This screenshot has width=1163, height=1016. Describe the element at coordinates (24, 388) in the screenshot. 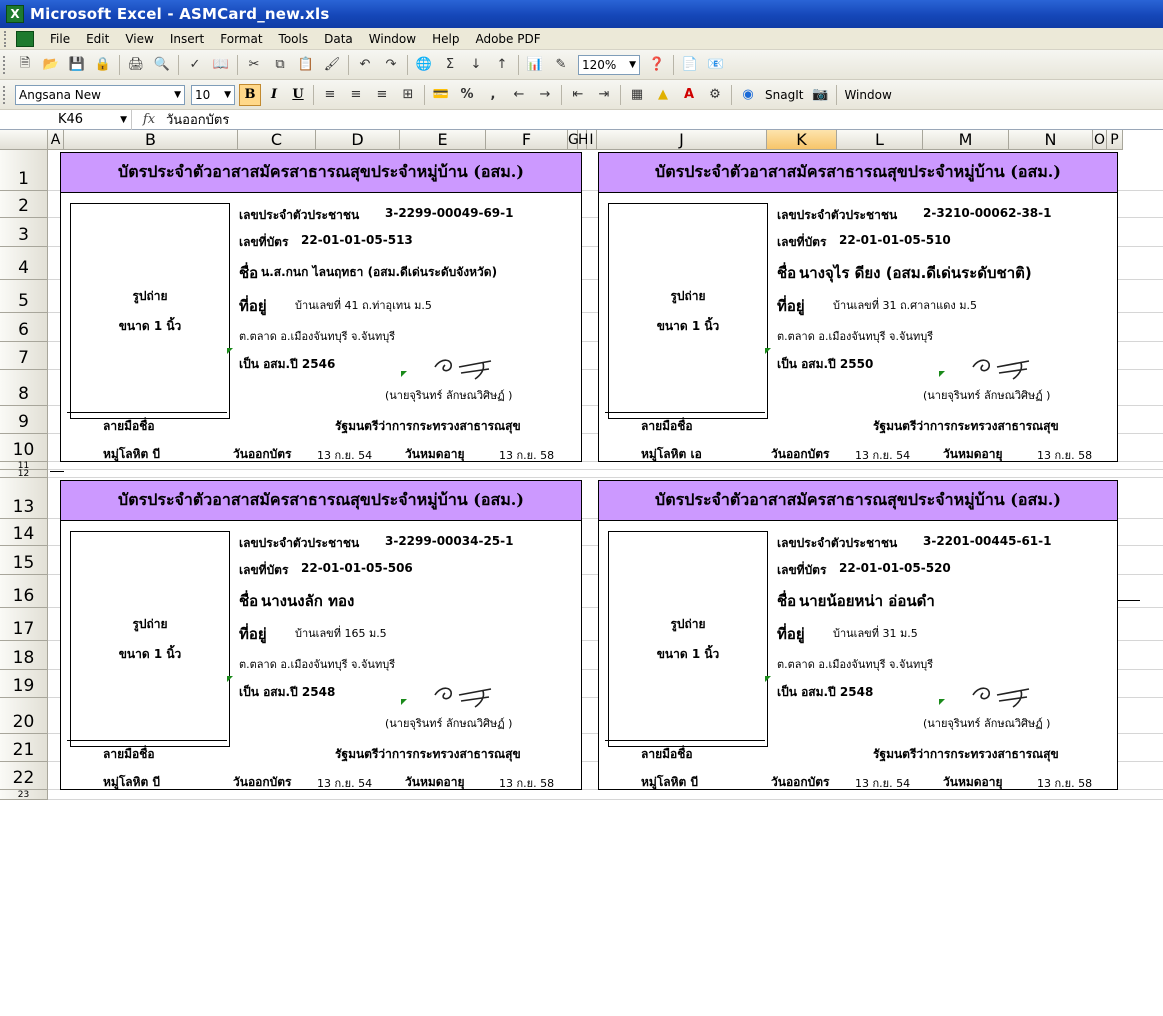

I see `row-header-8: 8` at that location.